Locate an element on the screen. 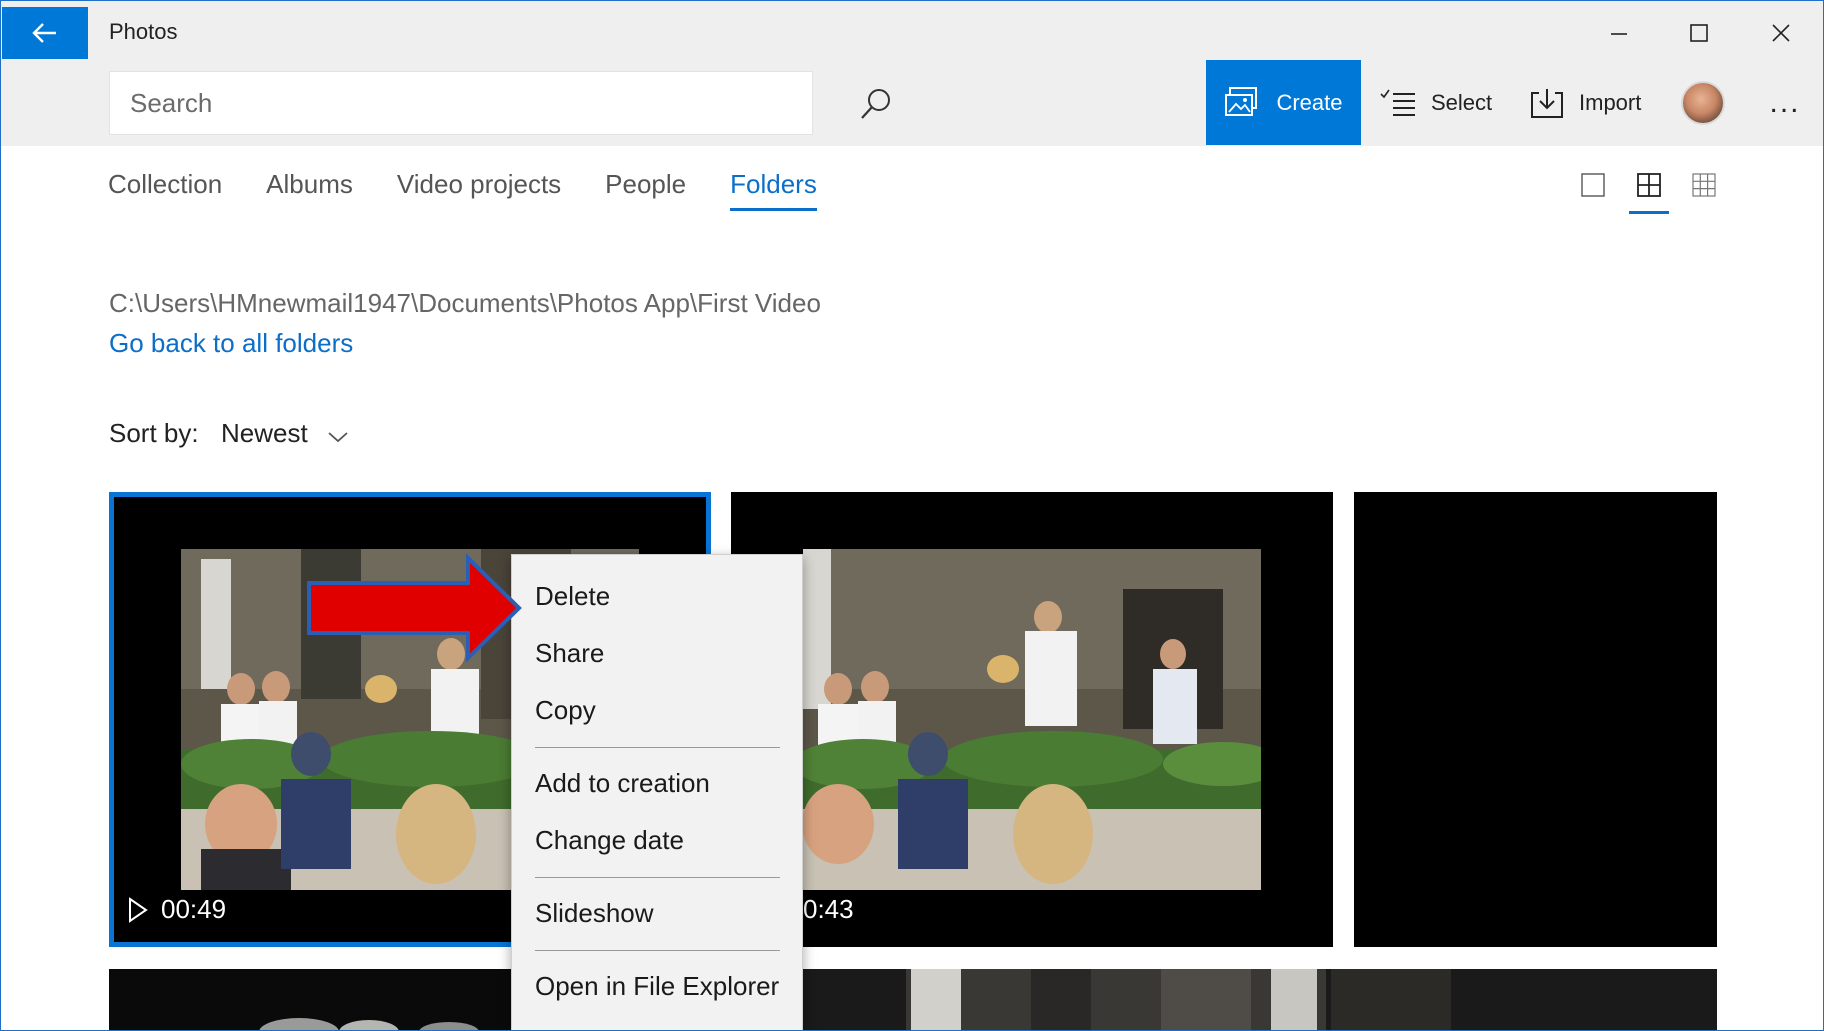  back-button is located at coordinates (45, 33).